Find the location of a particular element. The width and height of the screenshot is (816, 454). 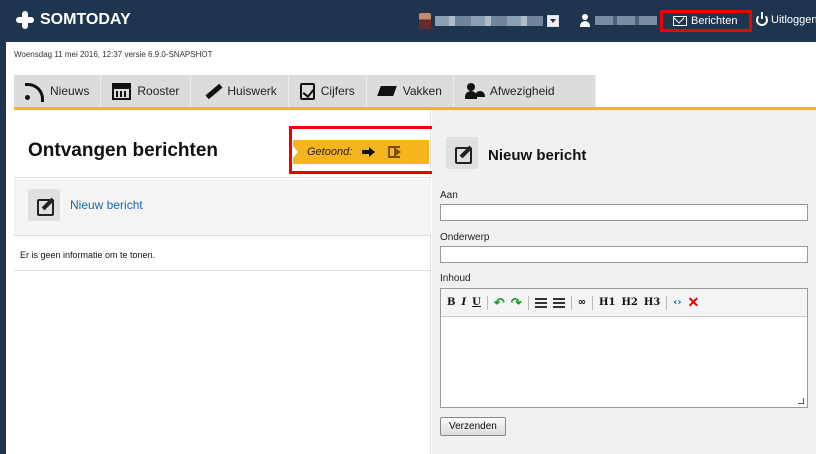

new-message-link: Nieuw bericht is located at coordinates (106, 205).